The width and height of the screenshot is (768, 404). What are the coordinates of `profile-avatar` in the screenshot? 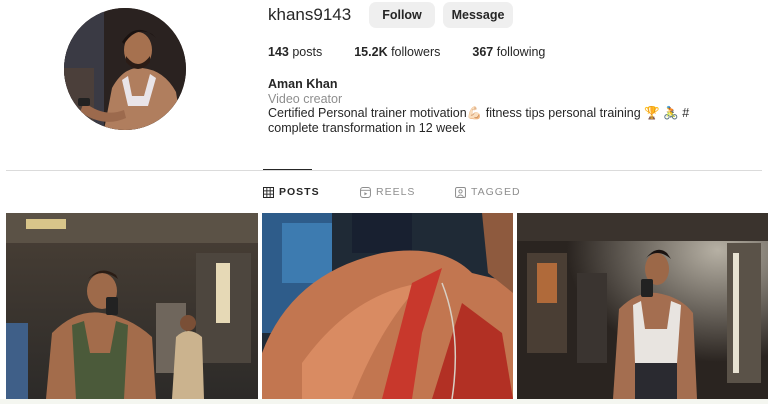 It's located at (125, 69).